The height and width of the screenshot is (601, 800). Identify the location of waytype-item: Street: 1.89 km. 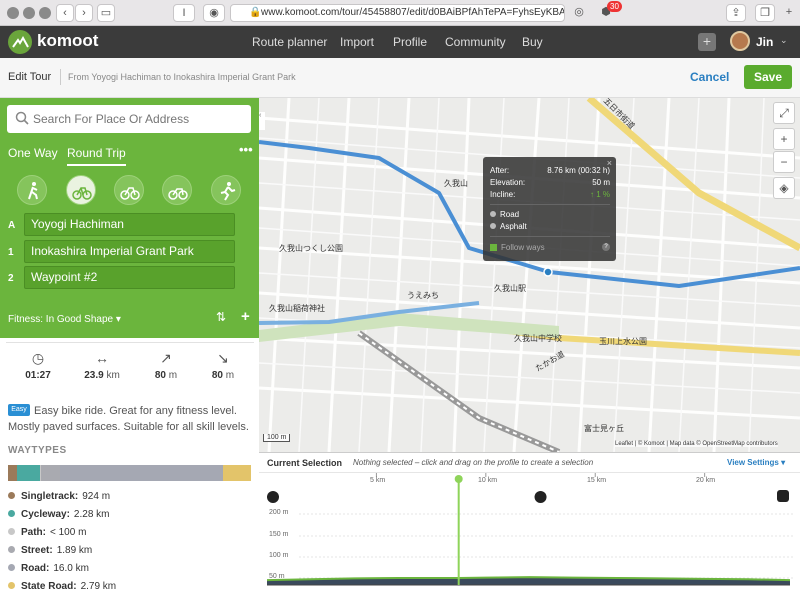
(50, 550).